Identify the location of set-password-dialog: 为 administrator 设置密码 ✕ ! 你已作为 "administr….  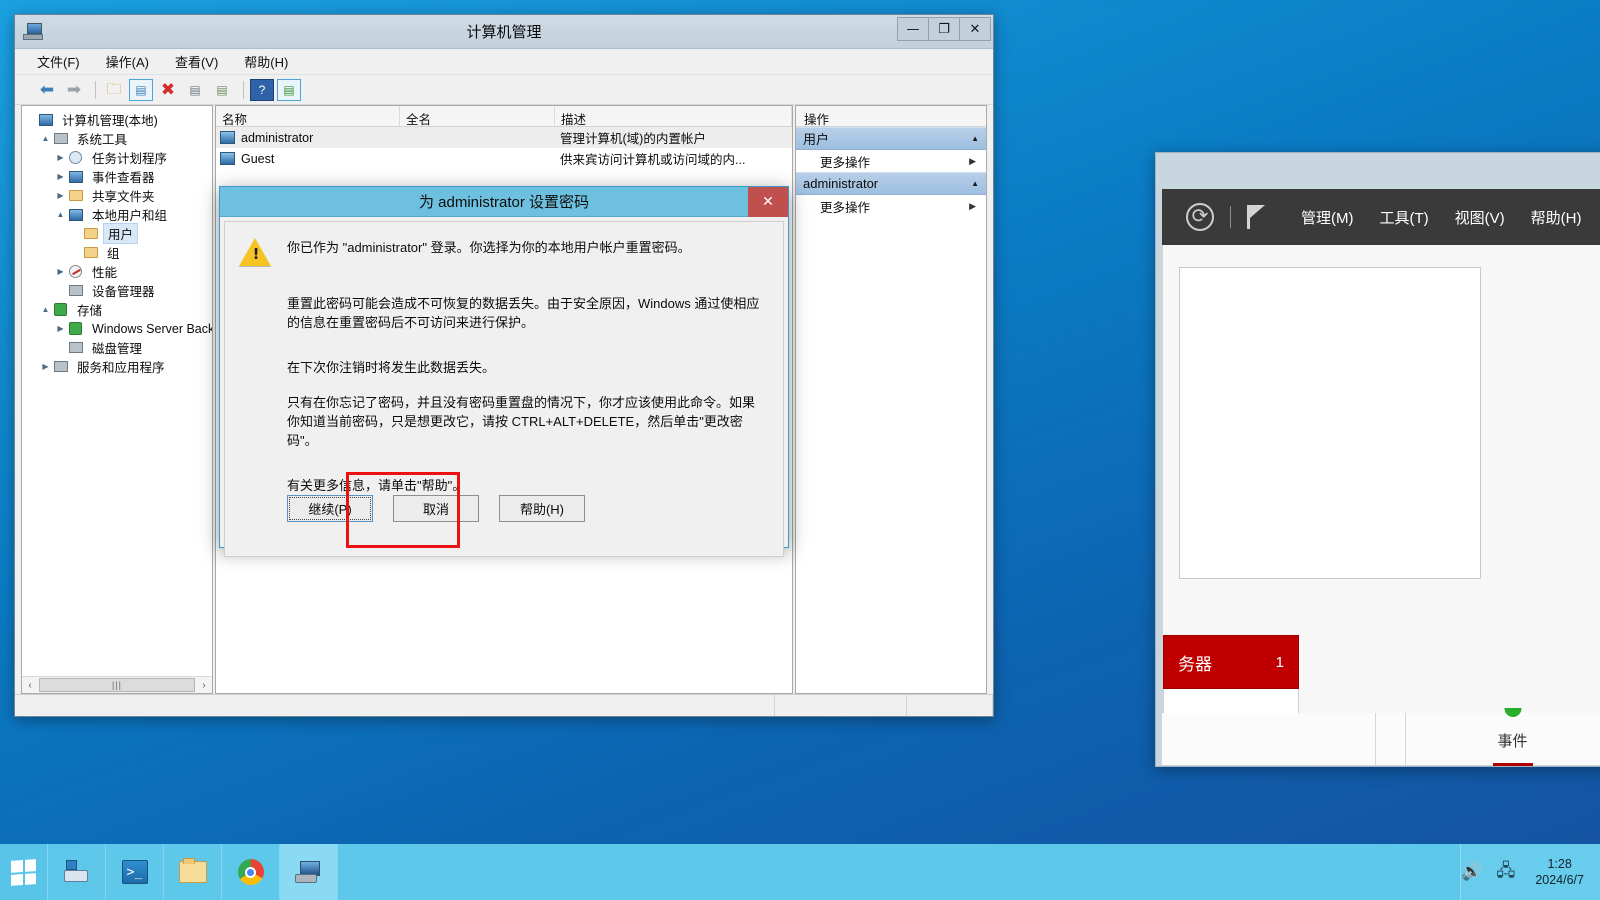
(504, 371).